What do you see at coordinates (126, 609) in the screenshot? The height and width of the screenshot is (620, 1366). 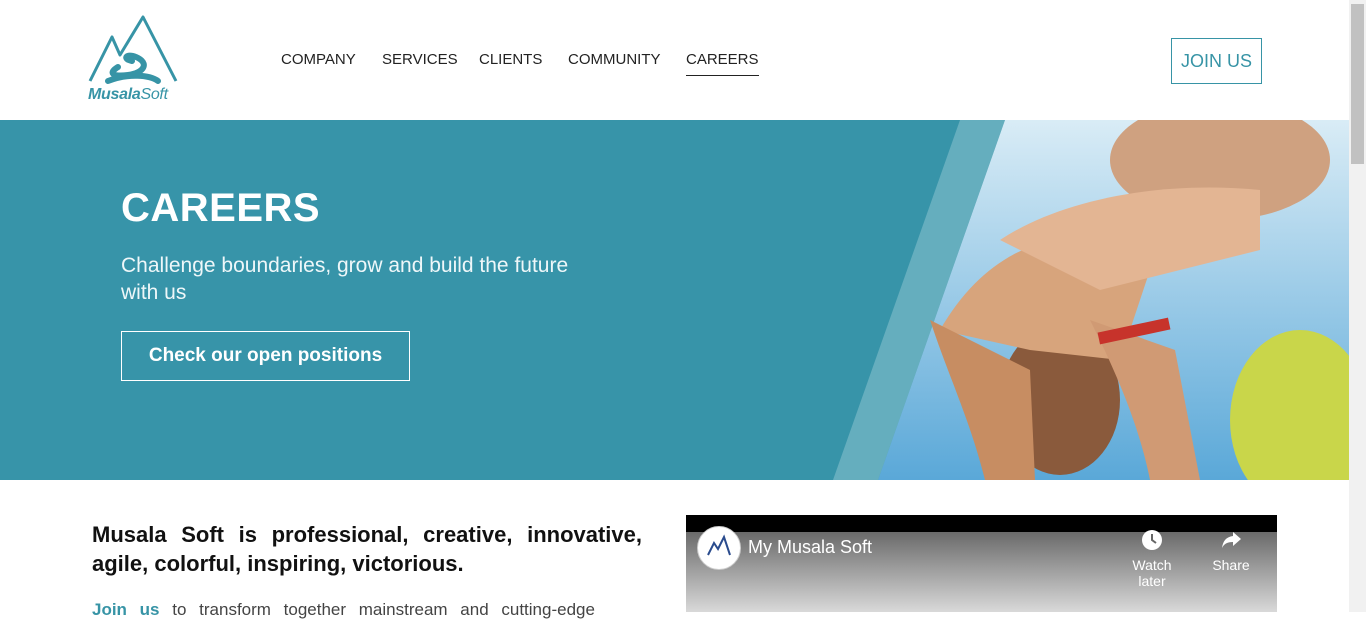 I see `join-us-link: Join us` at bounding box center [126, 609].